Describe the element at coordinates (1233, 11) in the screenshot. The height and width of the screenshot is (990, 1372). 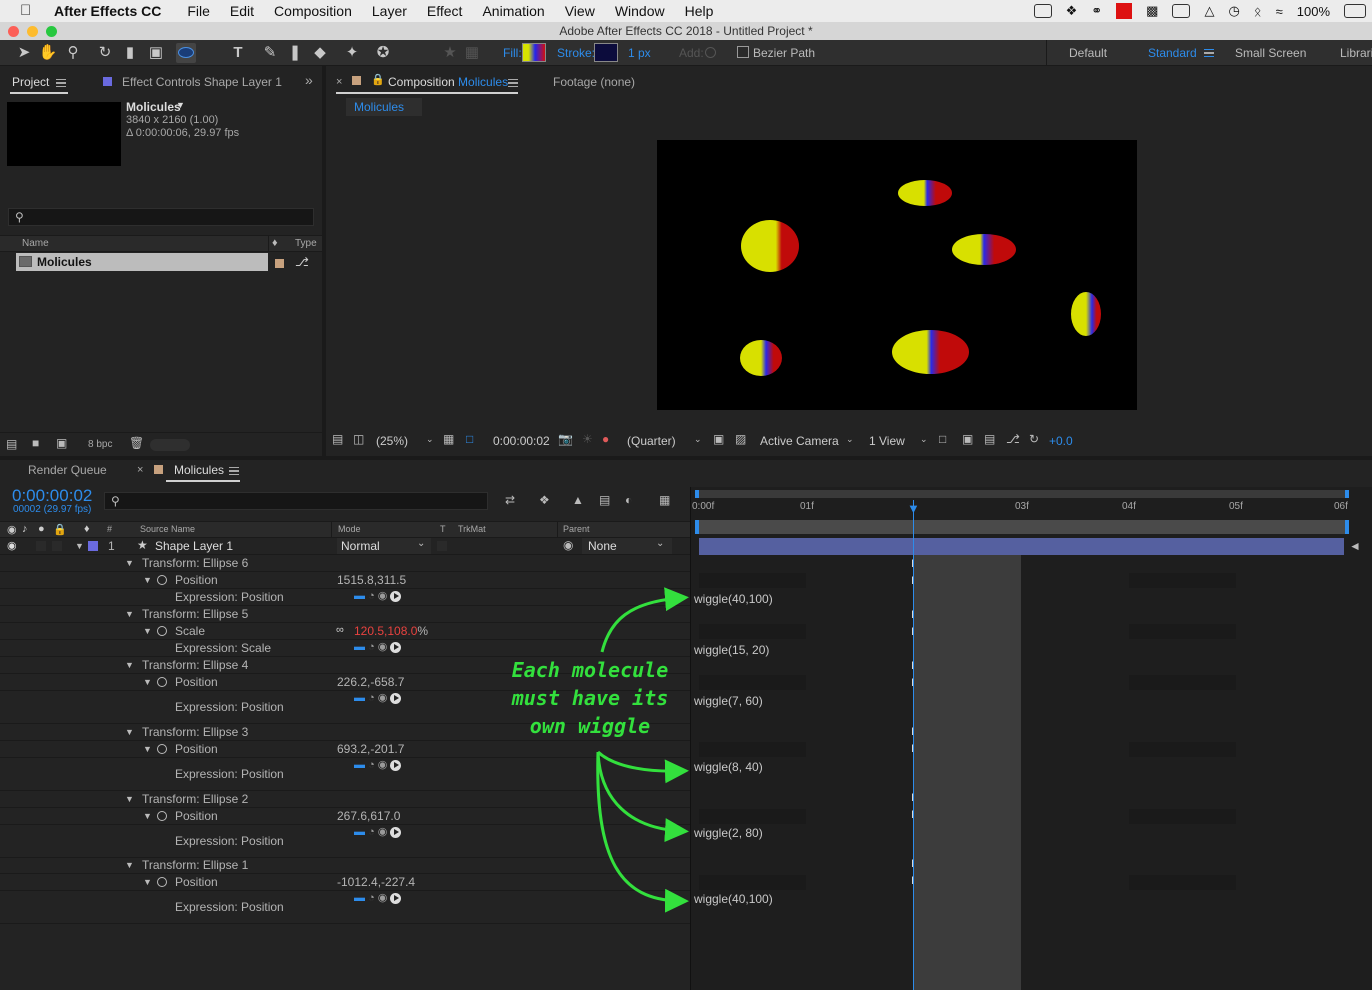
I see `time-machine-icon: ◷` at that location.